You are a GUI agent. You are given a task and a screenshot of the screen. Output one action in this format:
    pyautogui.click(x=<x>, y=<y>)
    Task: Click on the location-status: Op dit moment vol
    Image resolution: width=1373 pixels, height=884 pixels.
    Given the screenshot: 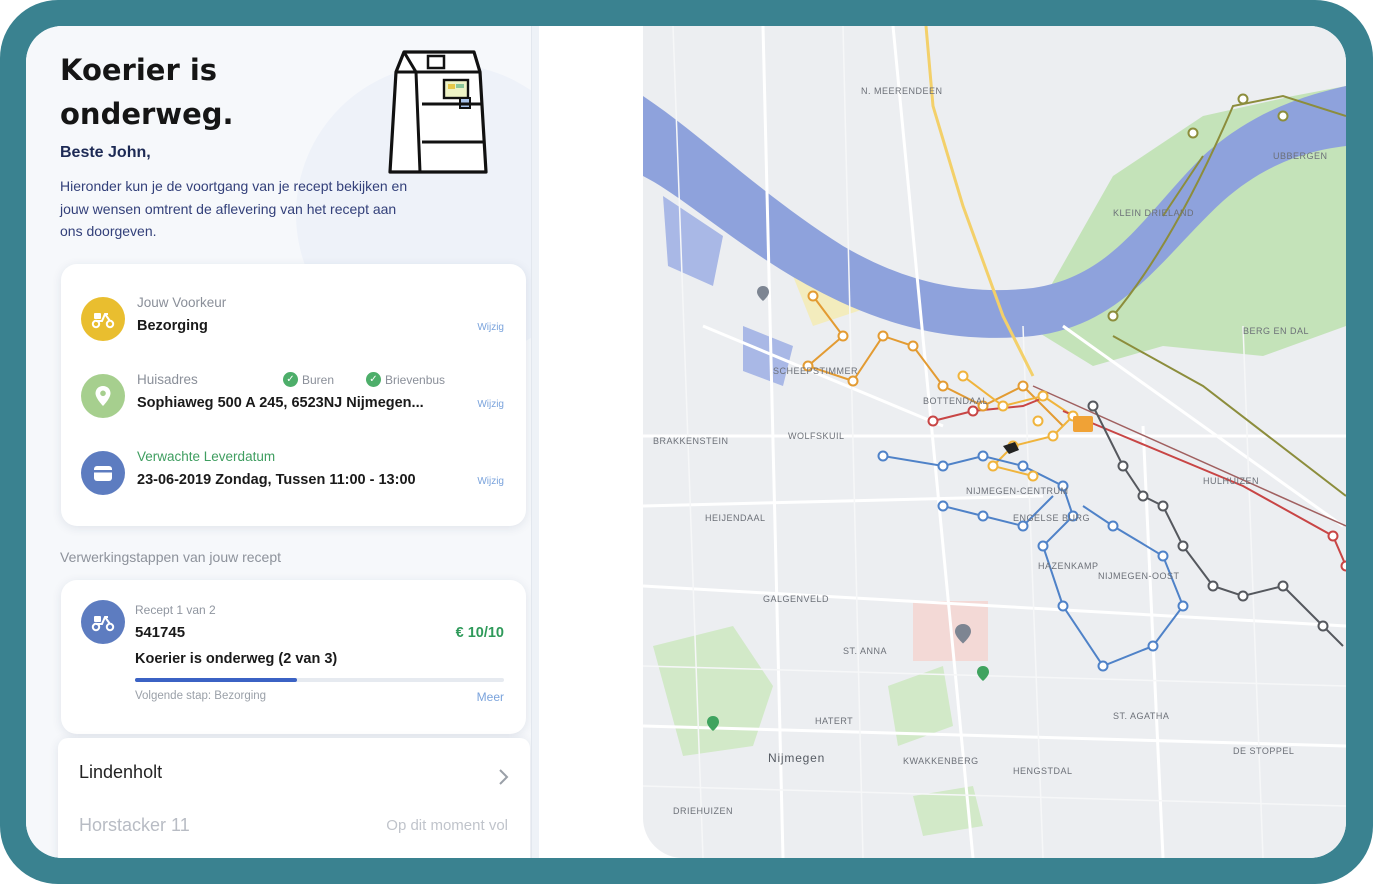 What is the action you would take?
    pyautogui.click(x=447, y=825)
    